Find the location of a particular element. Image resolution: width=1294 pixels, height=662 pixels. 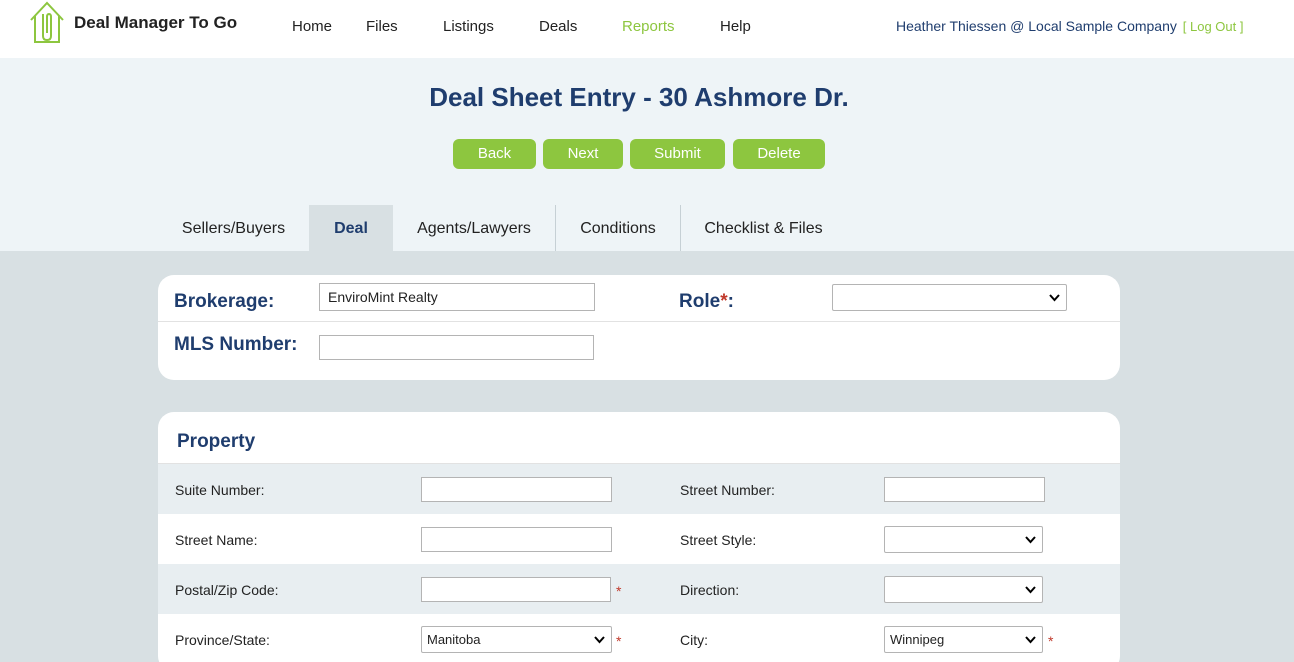

logout-link: [ Log Out ] is located at coordinates (1213, 26).